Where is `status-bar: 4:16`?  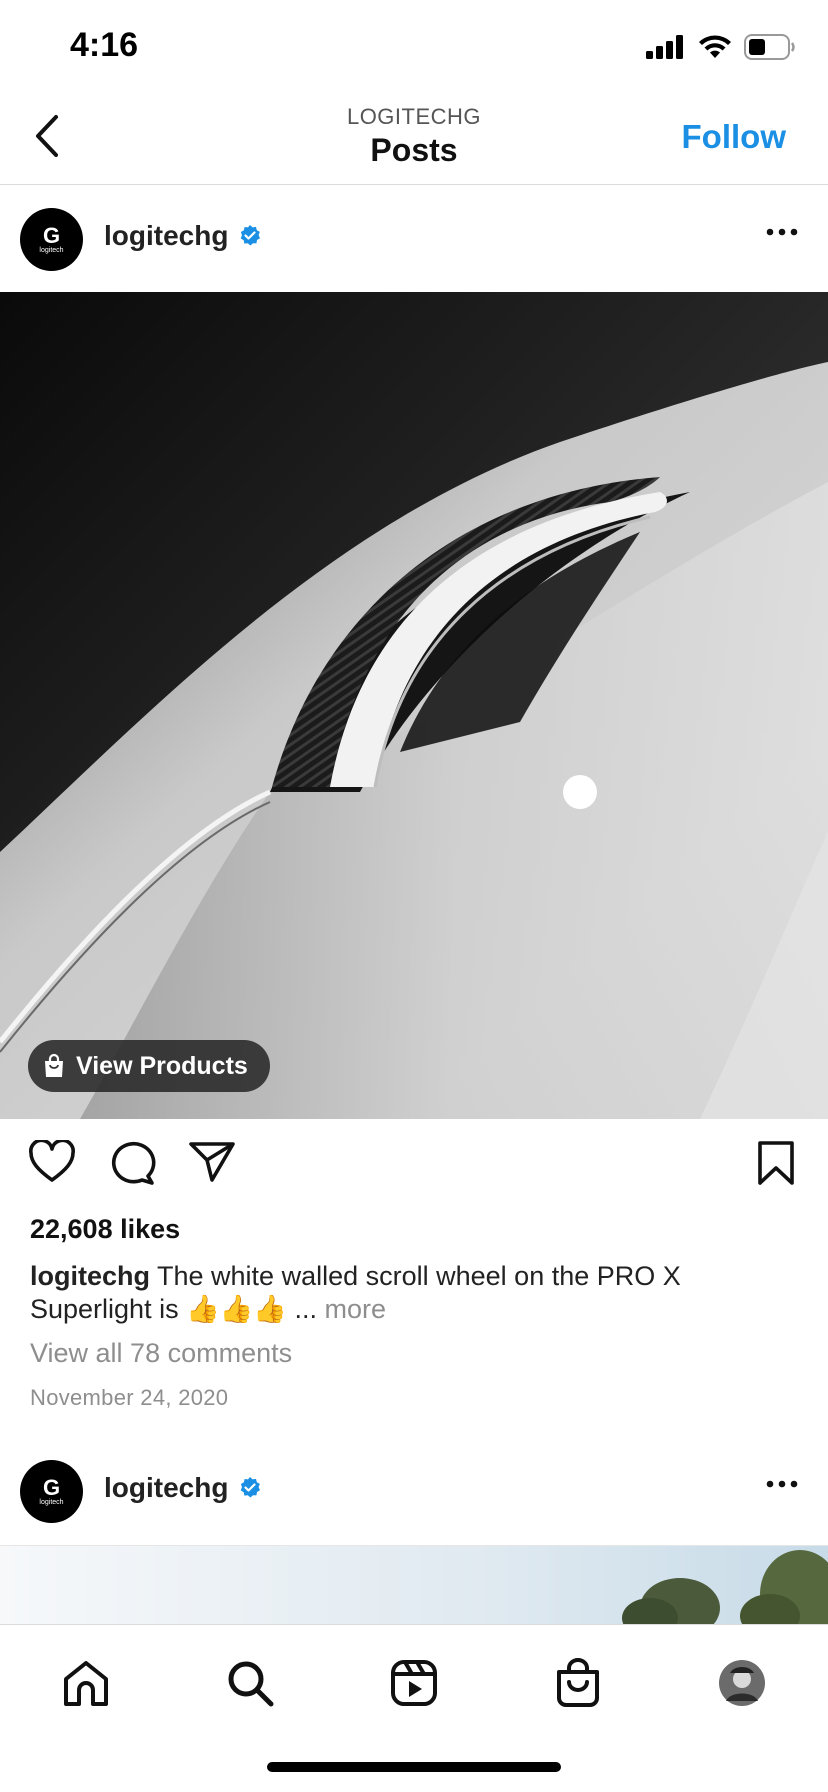
status-bar: 4:16 is located at coordinates (414, 48).